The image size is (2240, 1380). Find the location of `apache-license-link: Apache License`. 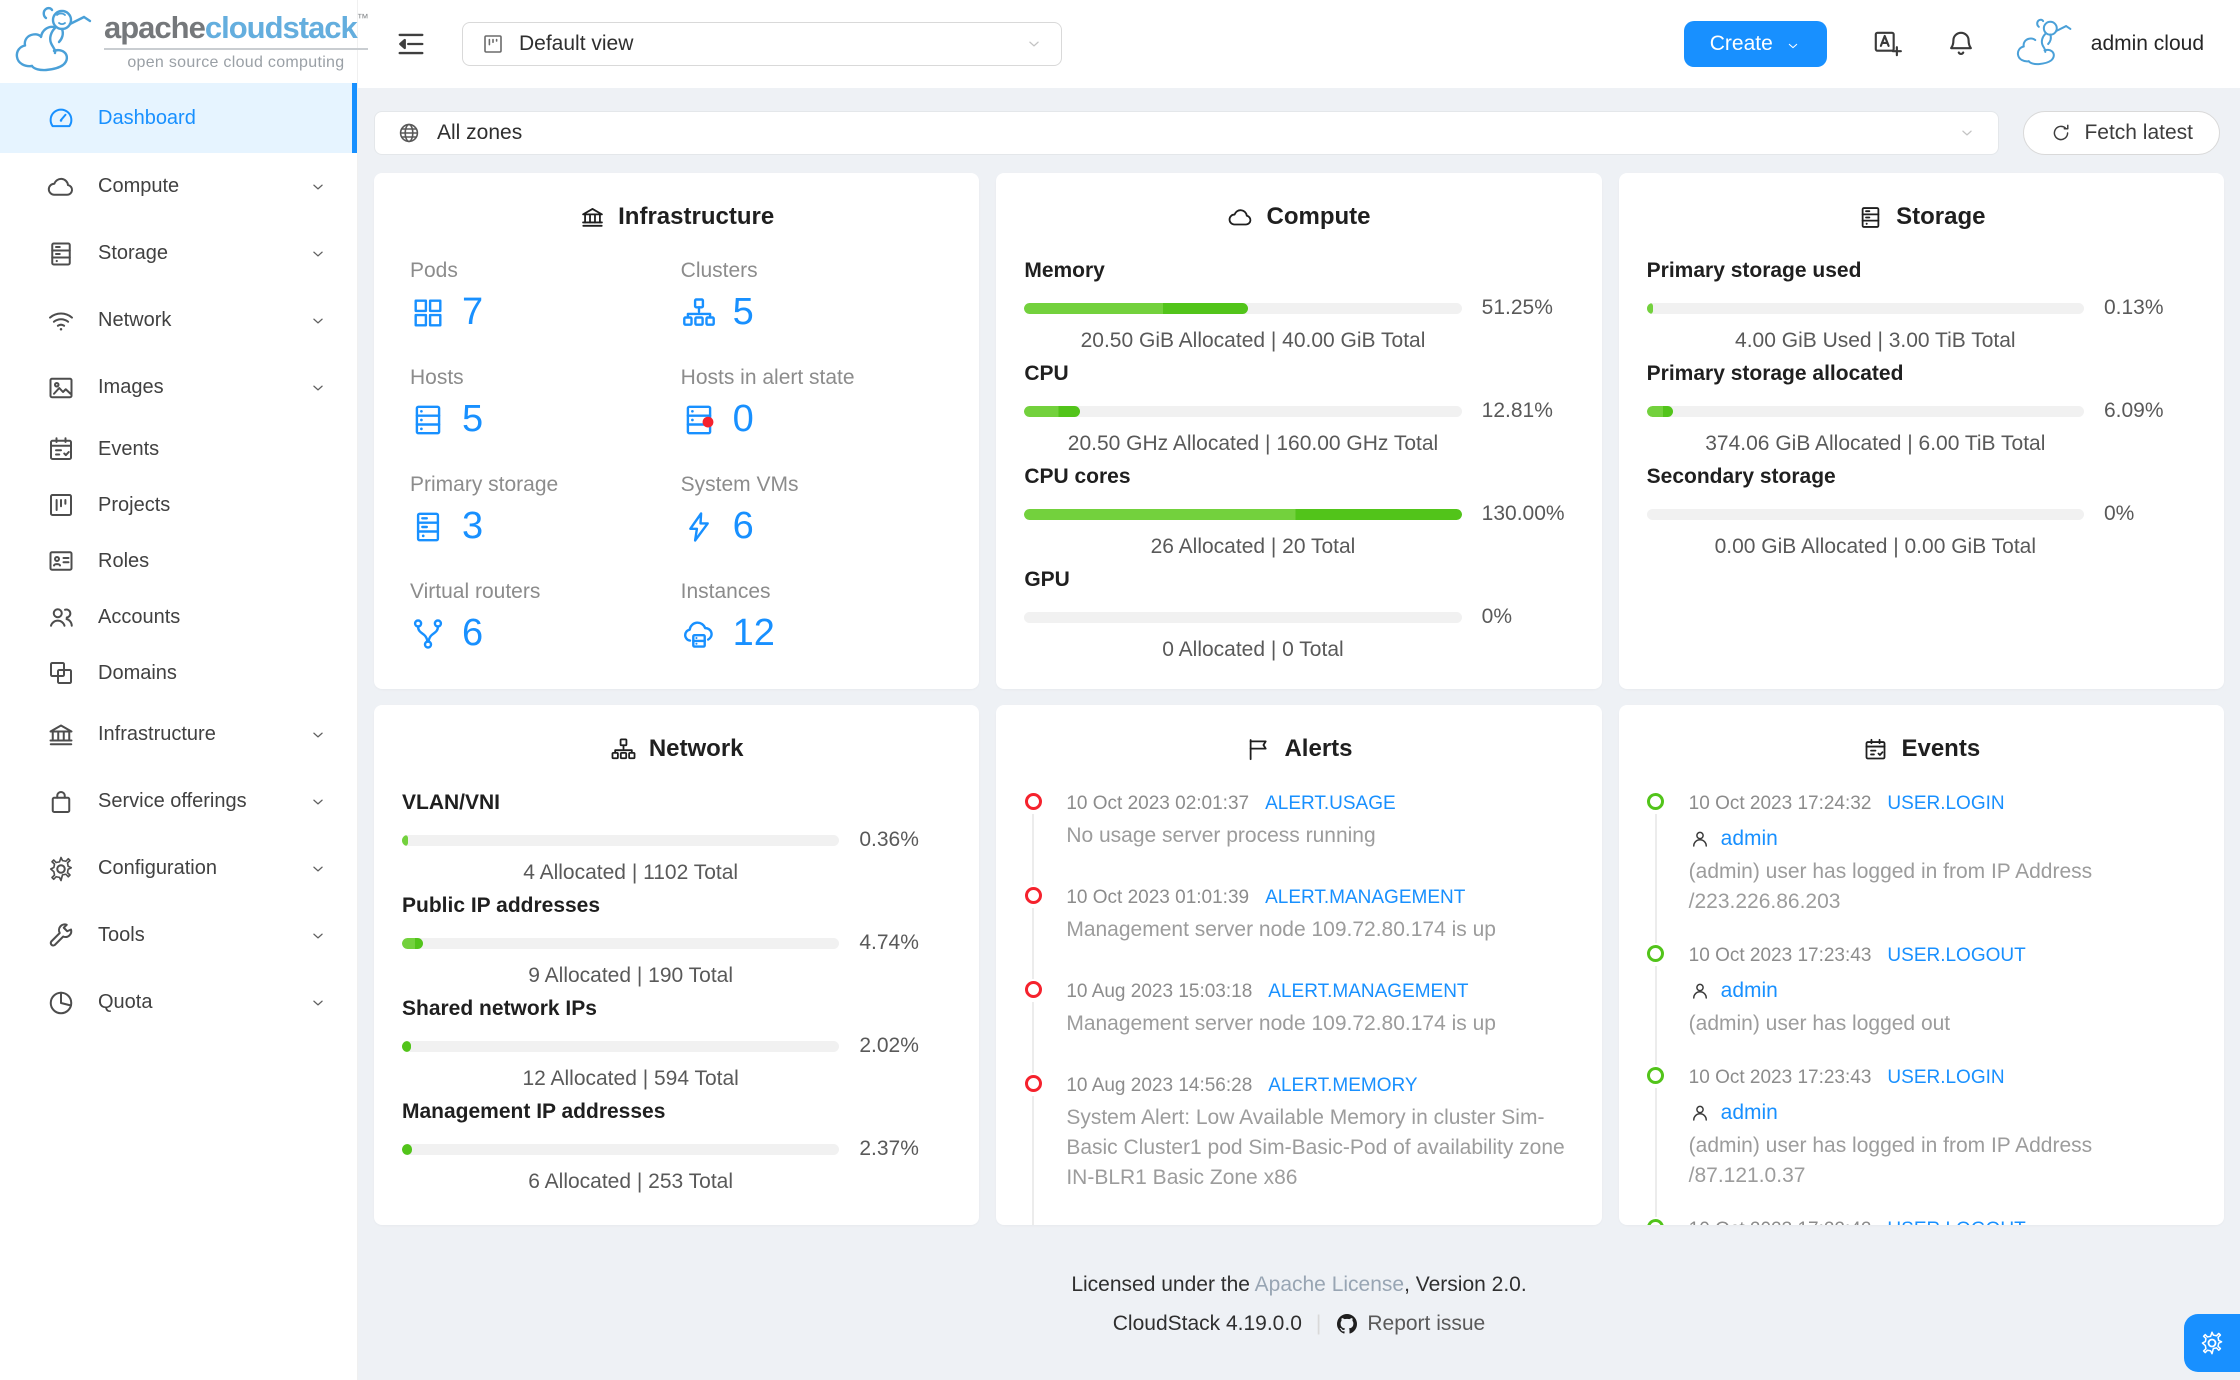

apache-license-link: Apache License is located at coordinates (1329, 1284).